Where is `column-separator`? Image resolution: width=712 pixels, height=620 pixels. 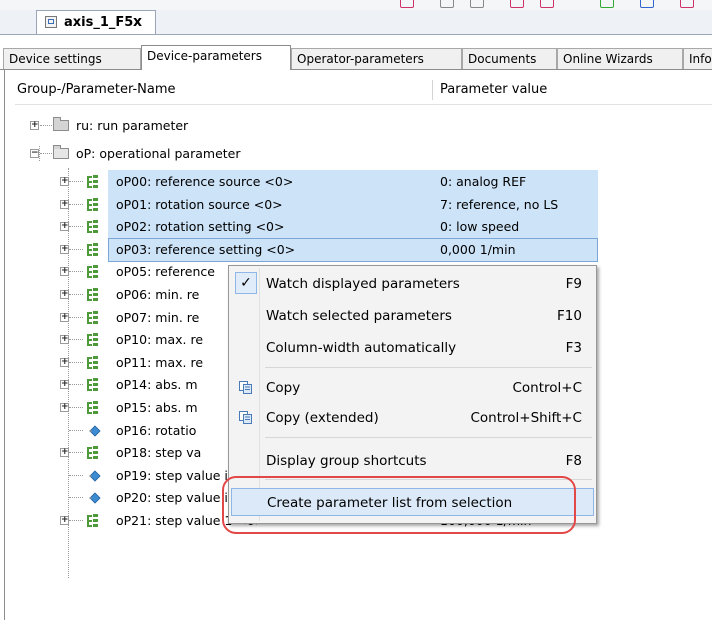
column-separator is located at coordinates (432, 90).